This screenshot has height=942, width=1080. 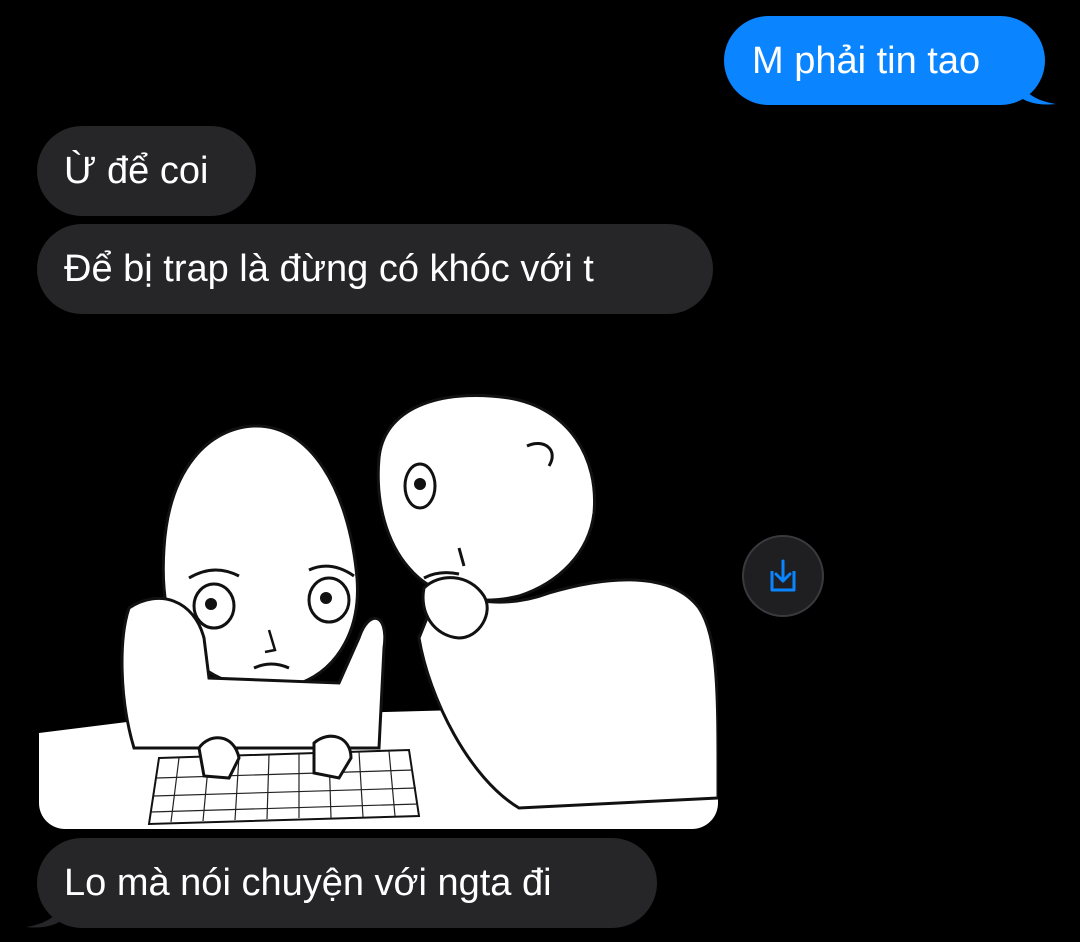 I want to click on incoming-message-bubble: Ừ để coi, so click(x=146, y=171).